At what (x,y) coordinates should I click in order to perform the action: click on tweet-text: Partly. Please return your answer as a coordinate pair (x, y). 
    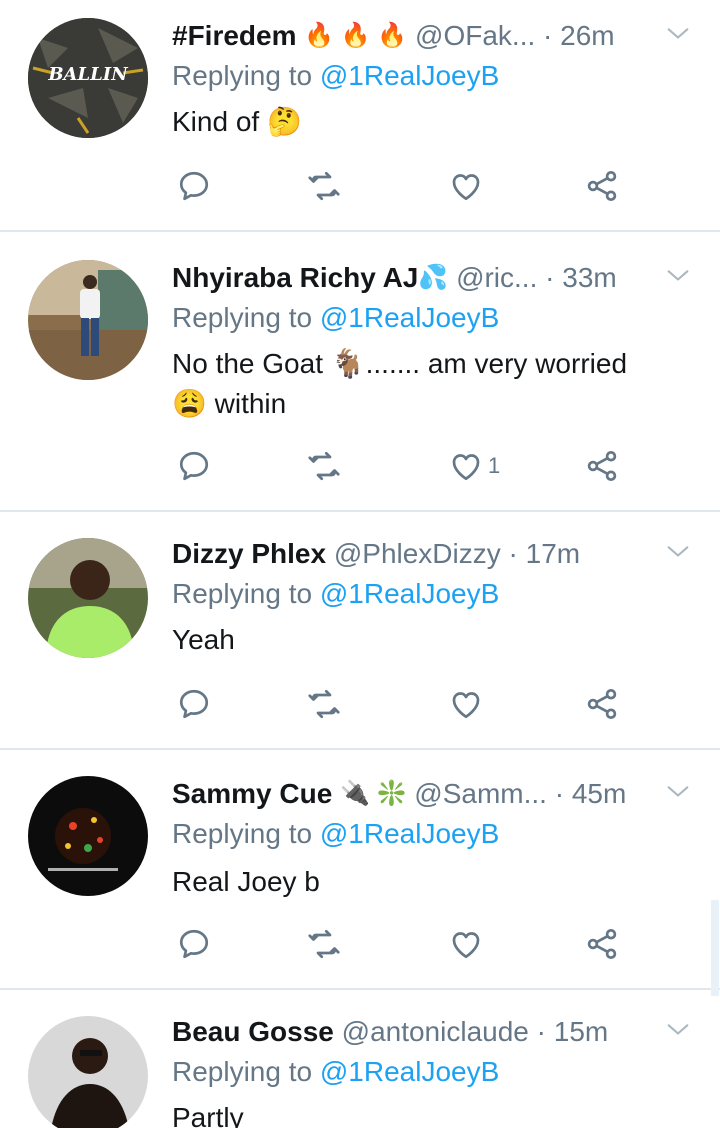
    Looking at the image, I should click on (208, 1115).